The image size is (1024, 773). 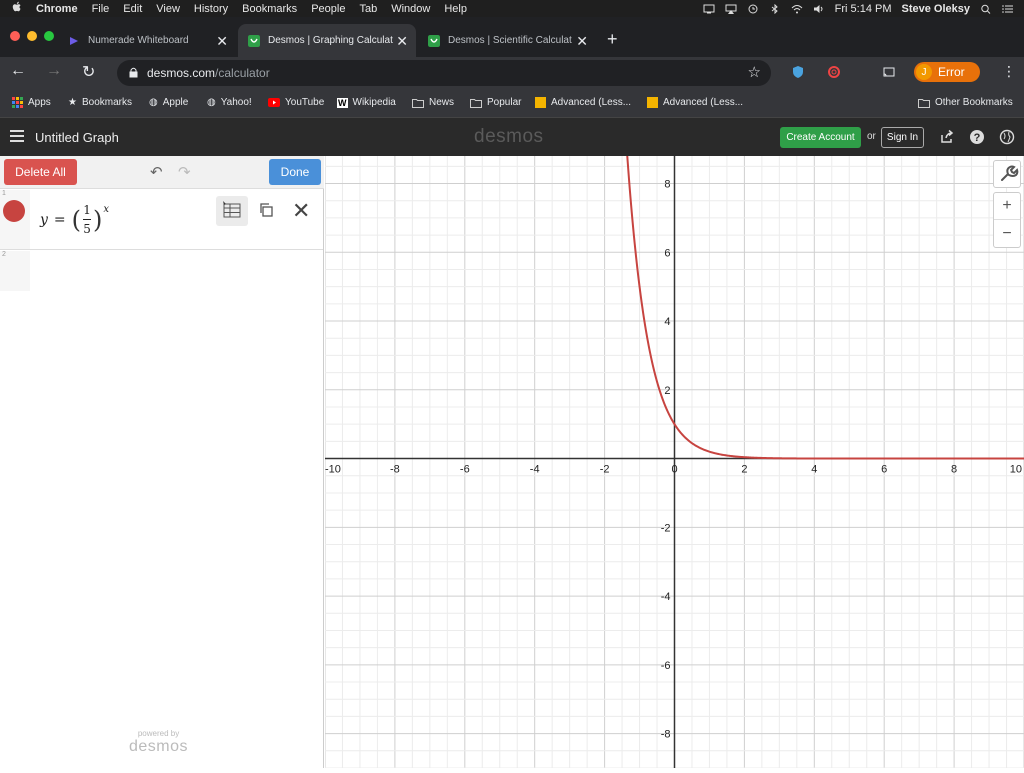 What do you see at coordinates (1007, 206) in the screenshot?
I see `zoom-in-button: +` at bounding box center [1007, 206].